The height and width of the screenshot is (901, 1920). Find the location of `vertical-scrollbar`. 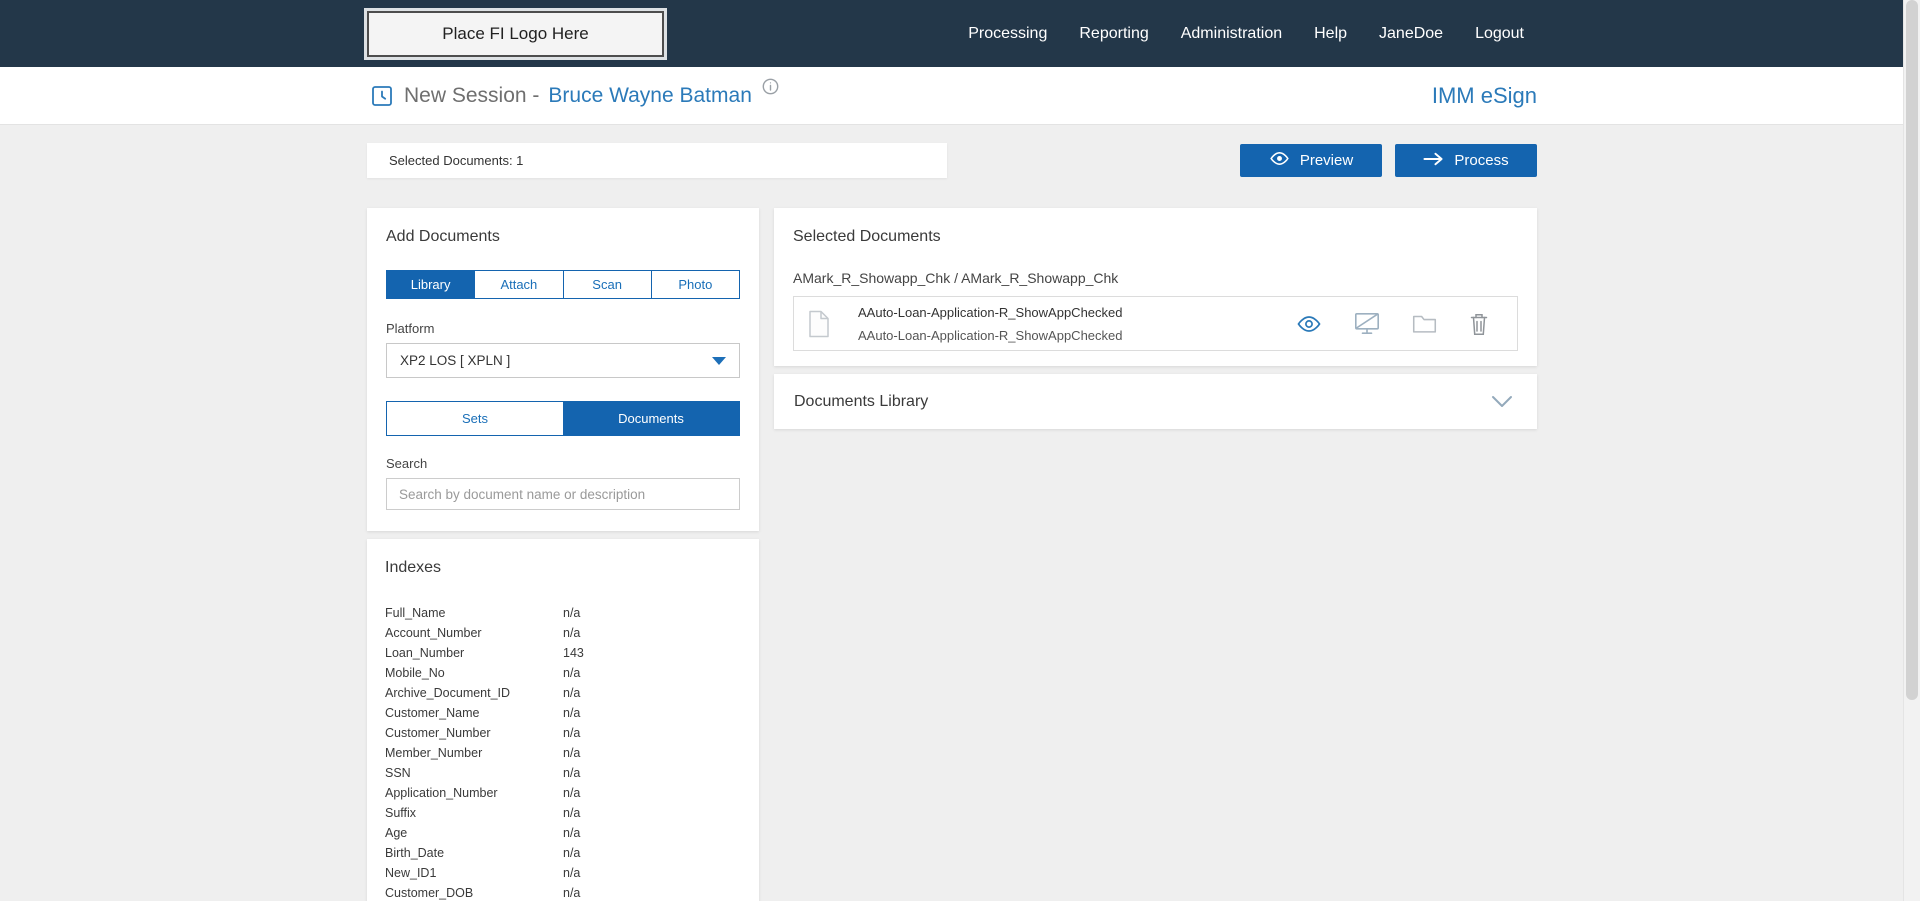

vertical-scrollbar is located at coordinates (1911, 450).